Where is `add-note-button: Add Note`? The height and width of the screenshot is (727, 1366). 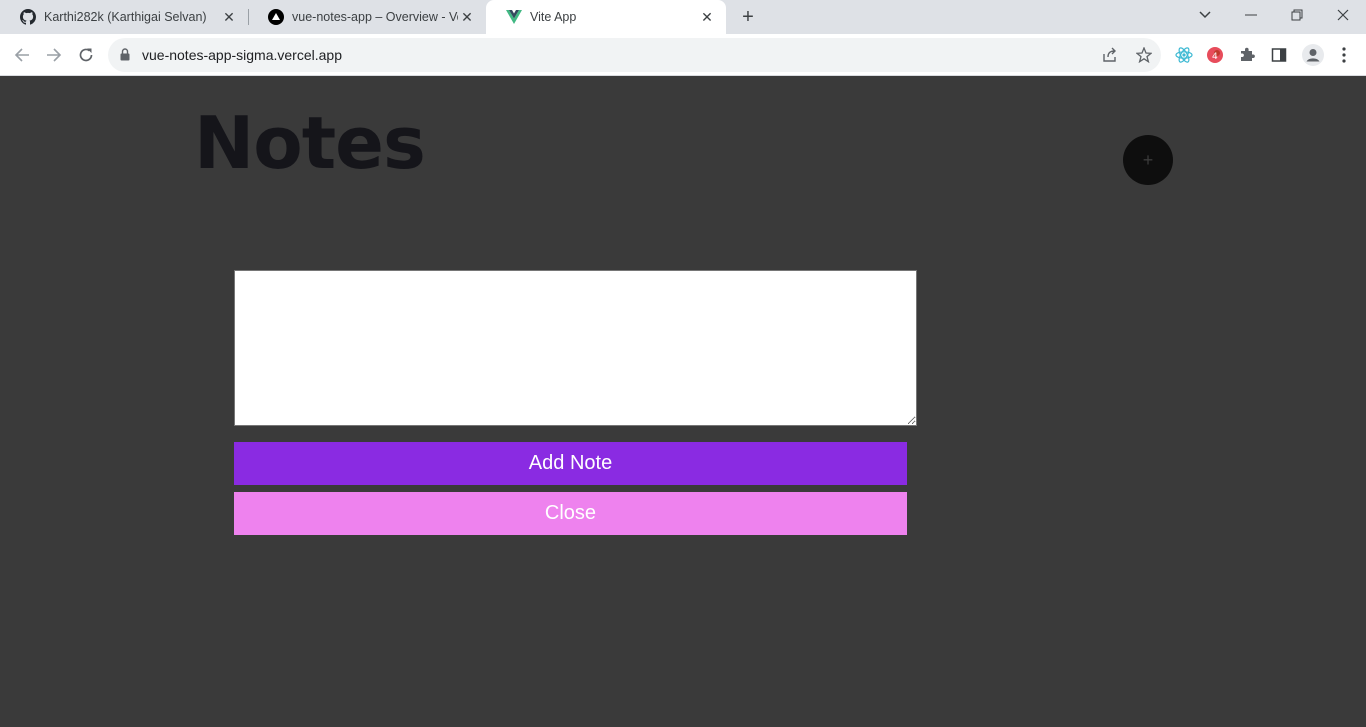
add-note-button: Add Note is located at coordinates (570, 463).